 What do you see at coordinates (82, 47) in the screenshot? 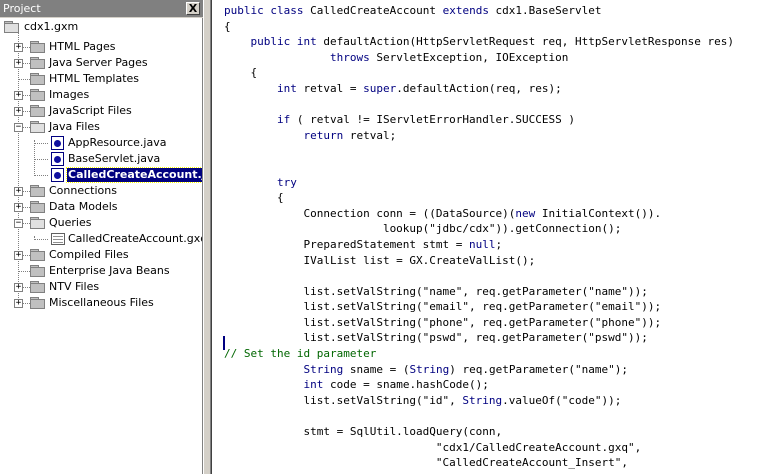
I see `tree-item-label: HTML Pages` at bounding box center [82, 47].